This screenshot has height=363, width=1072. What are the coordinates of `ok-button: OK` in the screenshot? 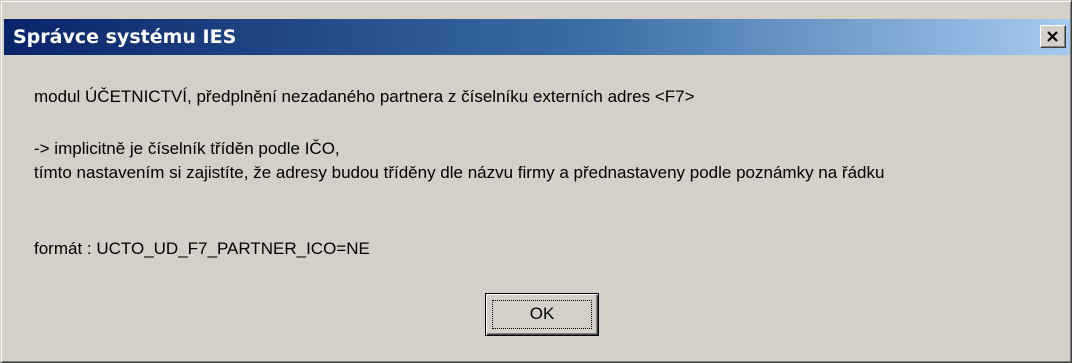 It's located at (542, 314).